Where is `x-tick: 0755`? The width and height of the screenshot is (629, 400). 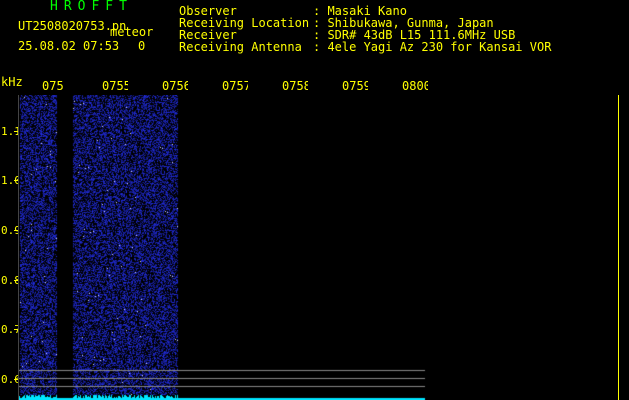
x-tick: 0755 is located at coordinates (115, 86).